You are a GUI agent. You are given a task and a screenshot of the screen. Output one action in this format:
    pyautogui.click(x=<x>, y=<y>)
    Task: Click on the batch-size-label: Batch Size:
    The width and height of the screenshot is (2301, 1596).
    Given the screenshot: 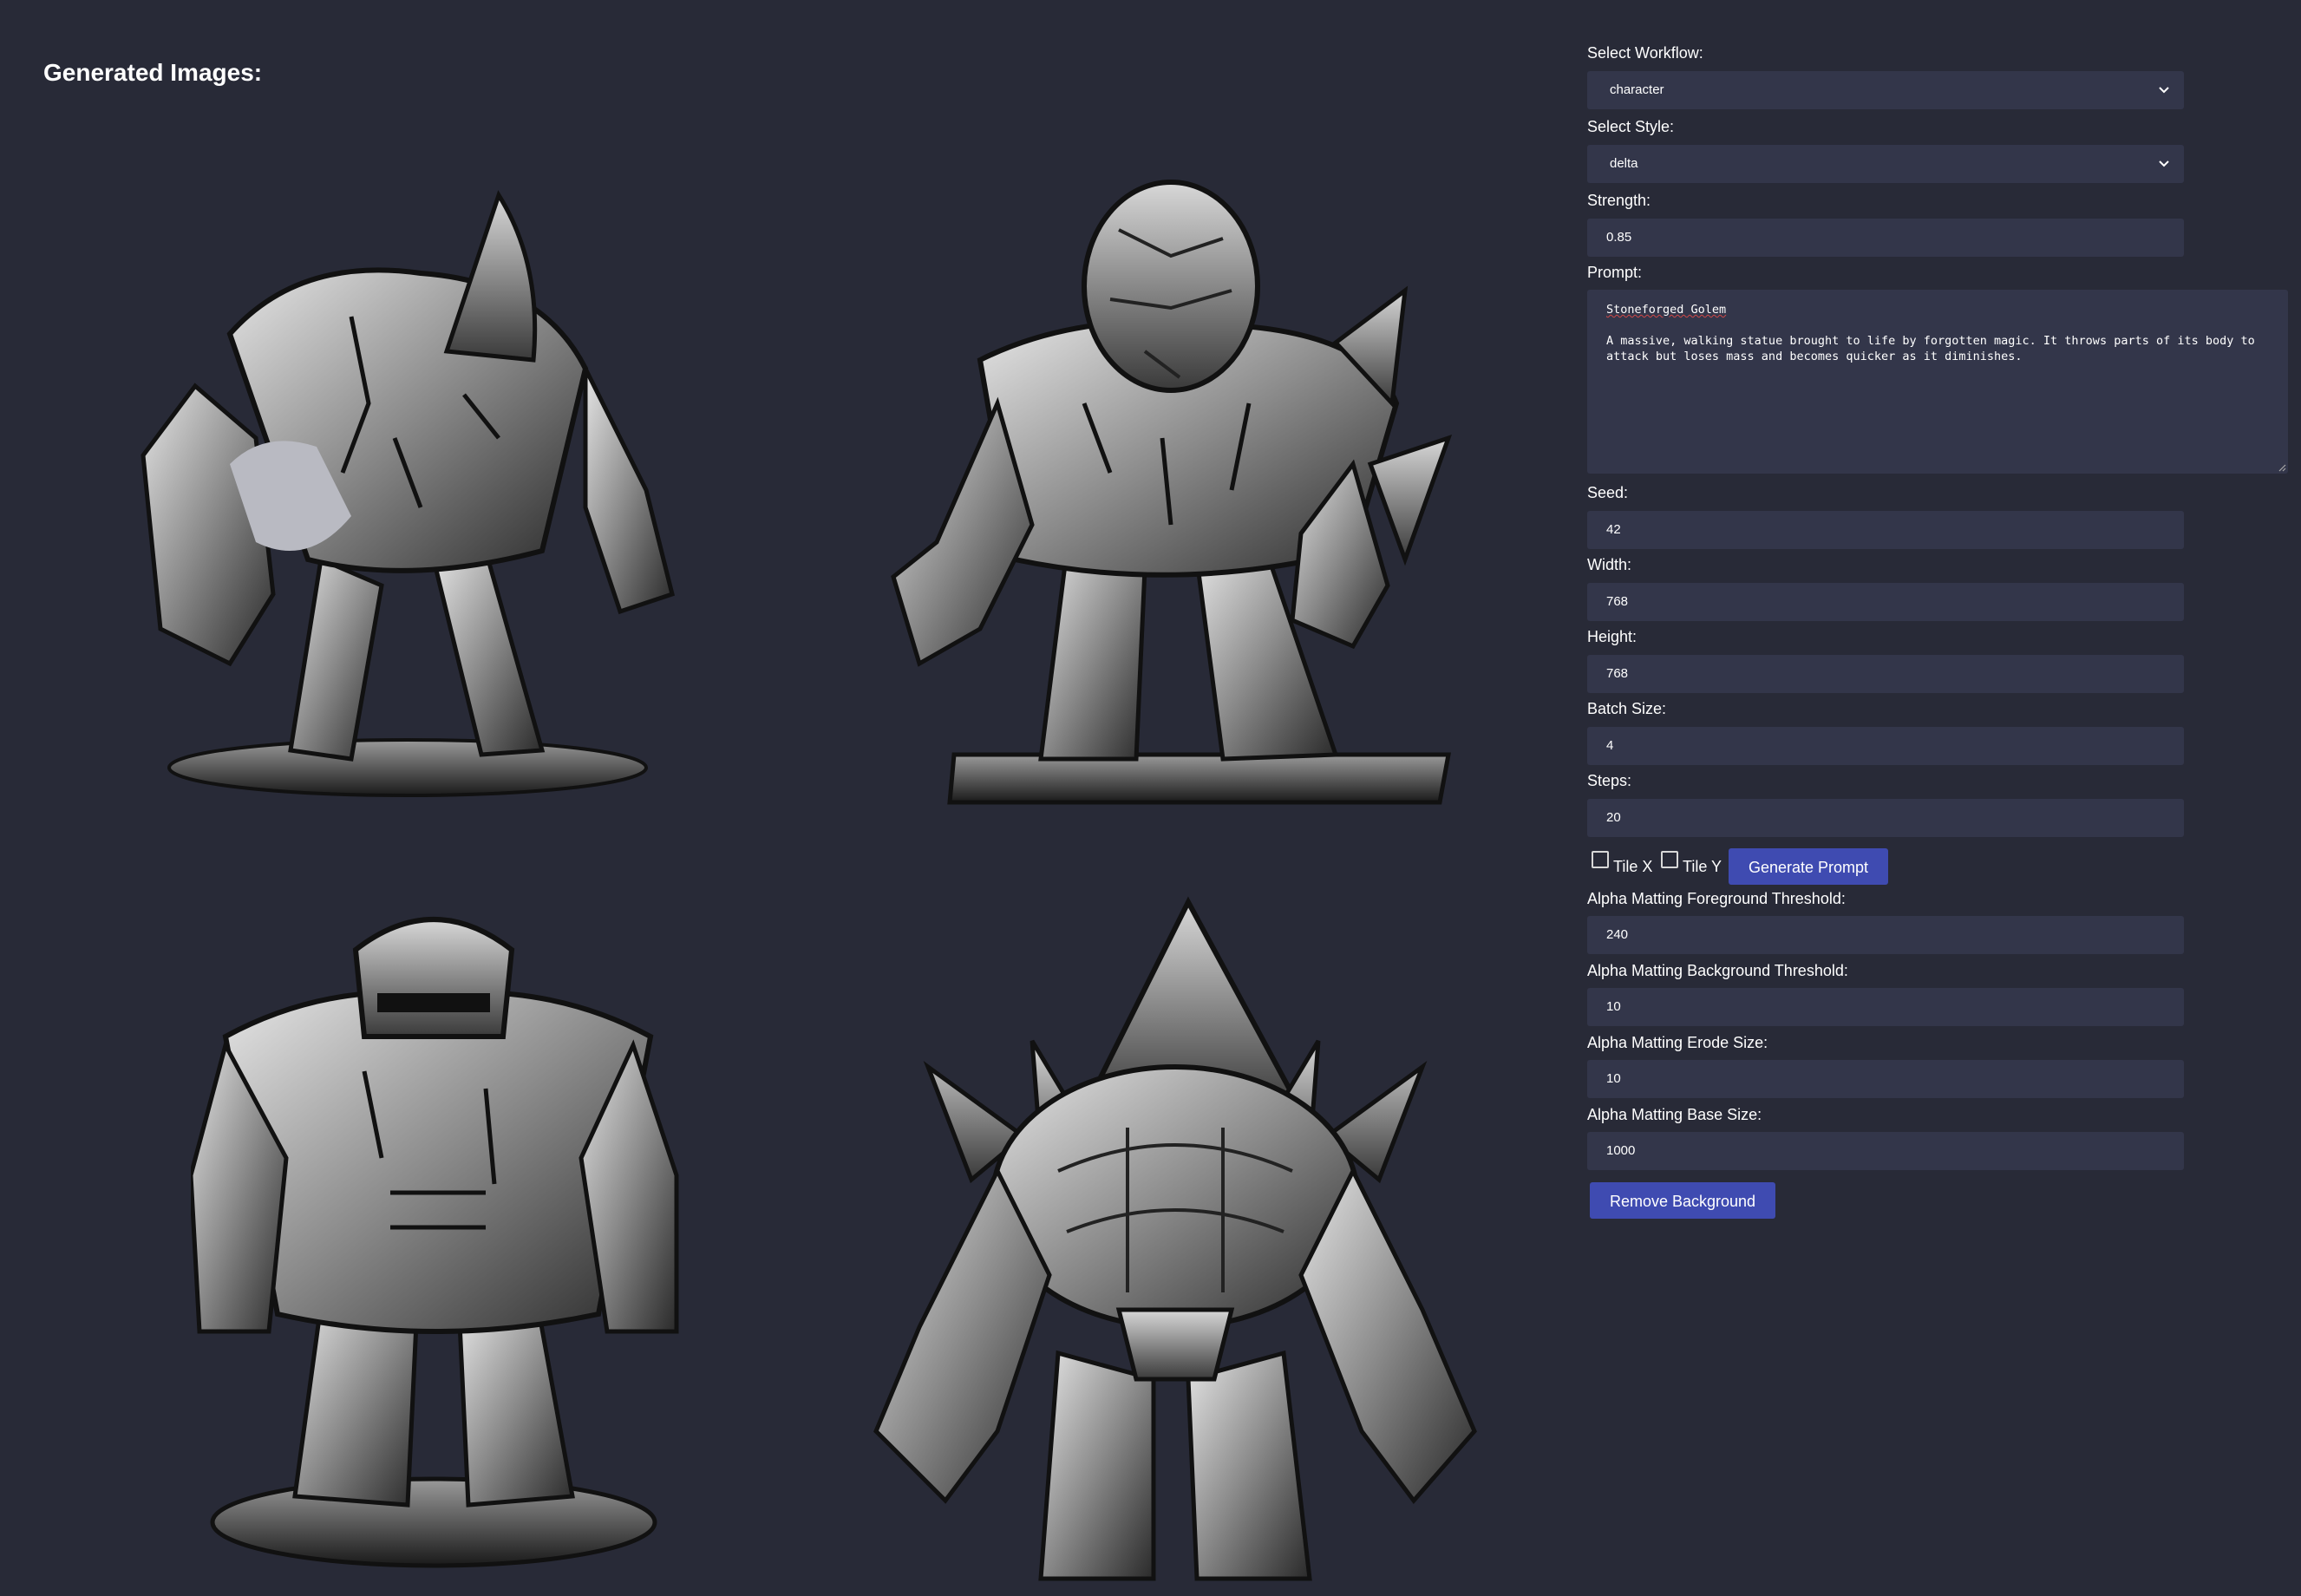 What is the action you would take?
    pyautogui.click(x=1627, y=708)
    